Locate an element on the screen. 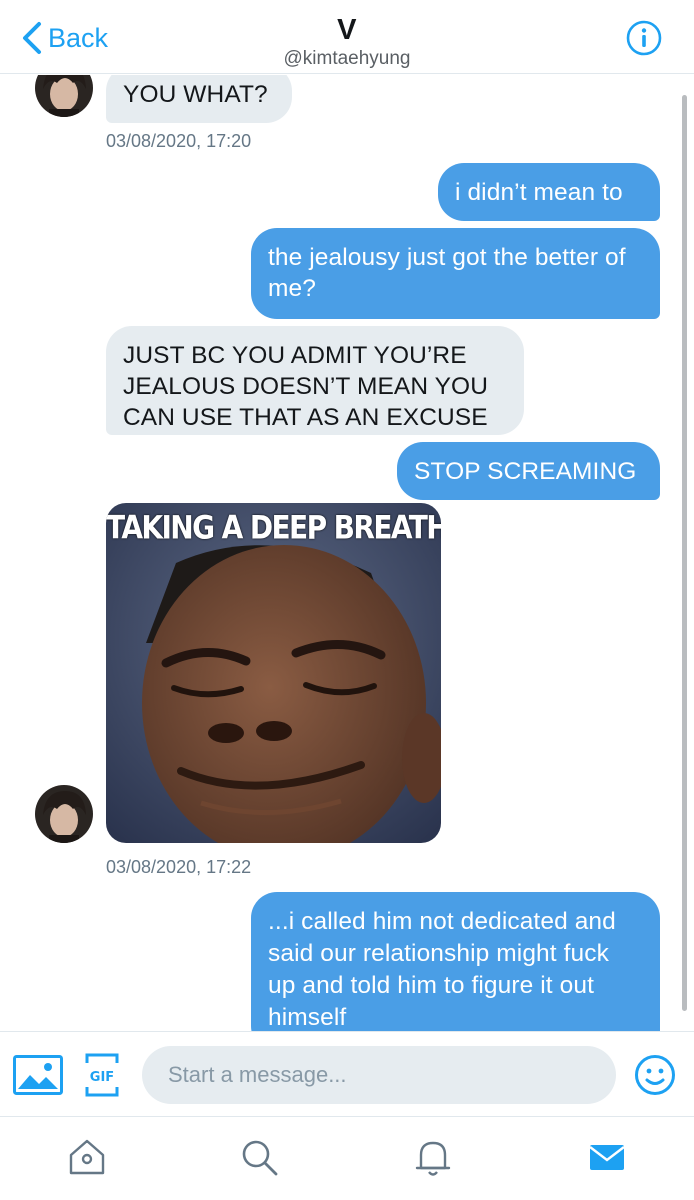 The image size is (694, 1200). bell-icon is located at coordinates (433, 1157).